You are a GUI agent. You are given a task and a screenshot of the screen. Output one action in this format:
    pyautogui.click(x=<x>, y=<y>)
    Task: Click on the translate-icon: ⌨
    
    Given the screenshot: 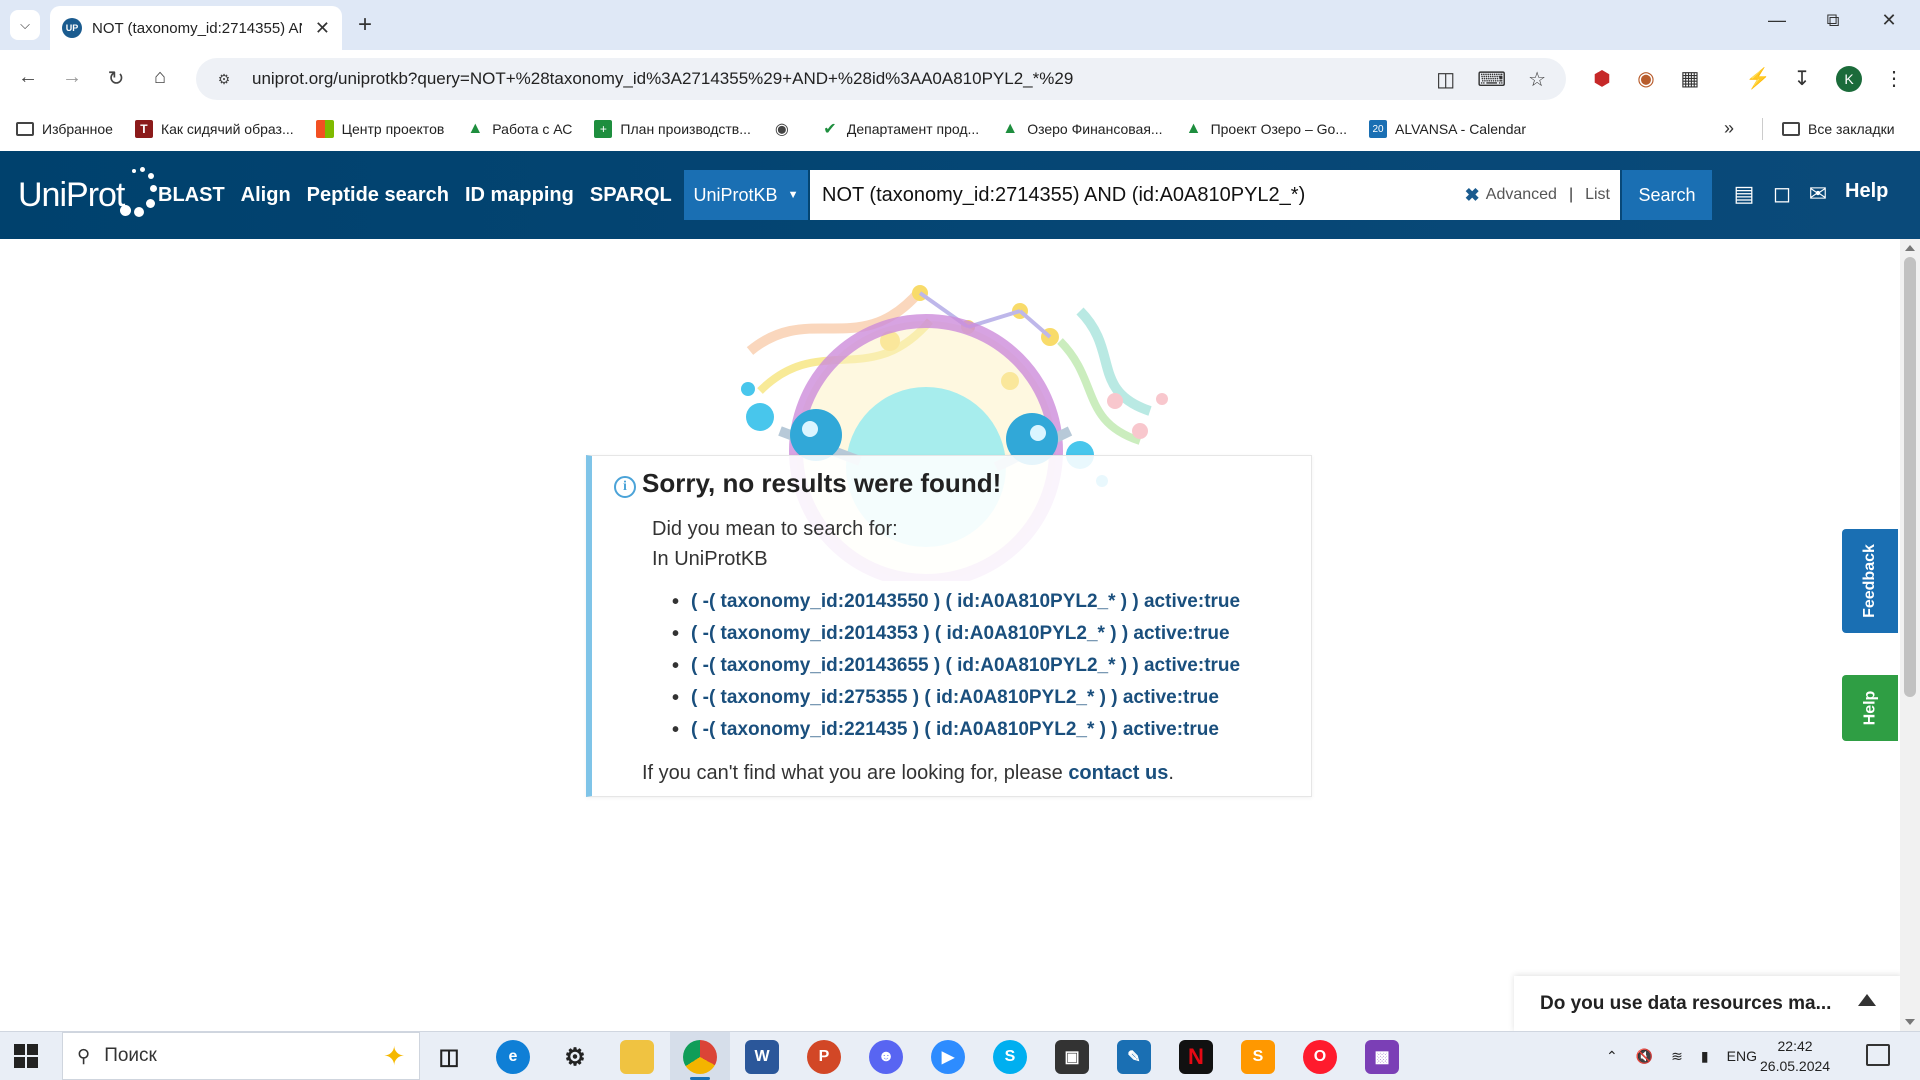 What is the action you would take?
    pyautogui.click(x=1491, y=79)
    